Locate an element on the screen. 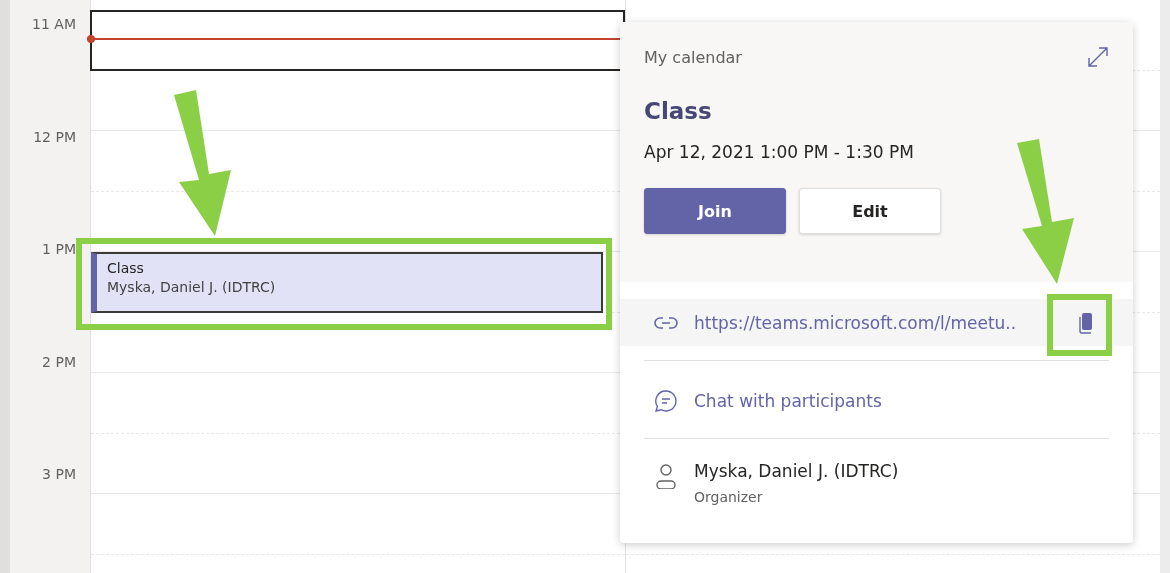 The image size is (1170, 573). edit-button: Edit is located at coordinates (870, 211).